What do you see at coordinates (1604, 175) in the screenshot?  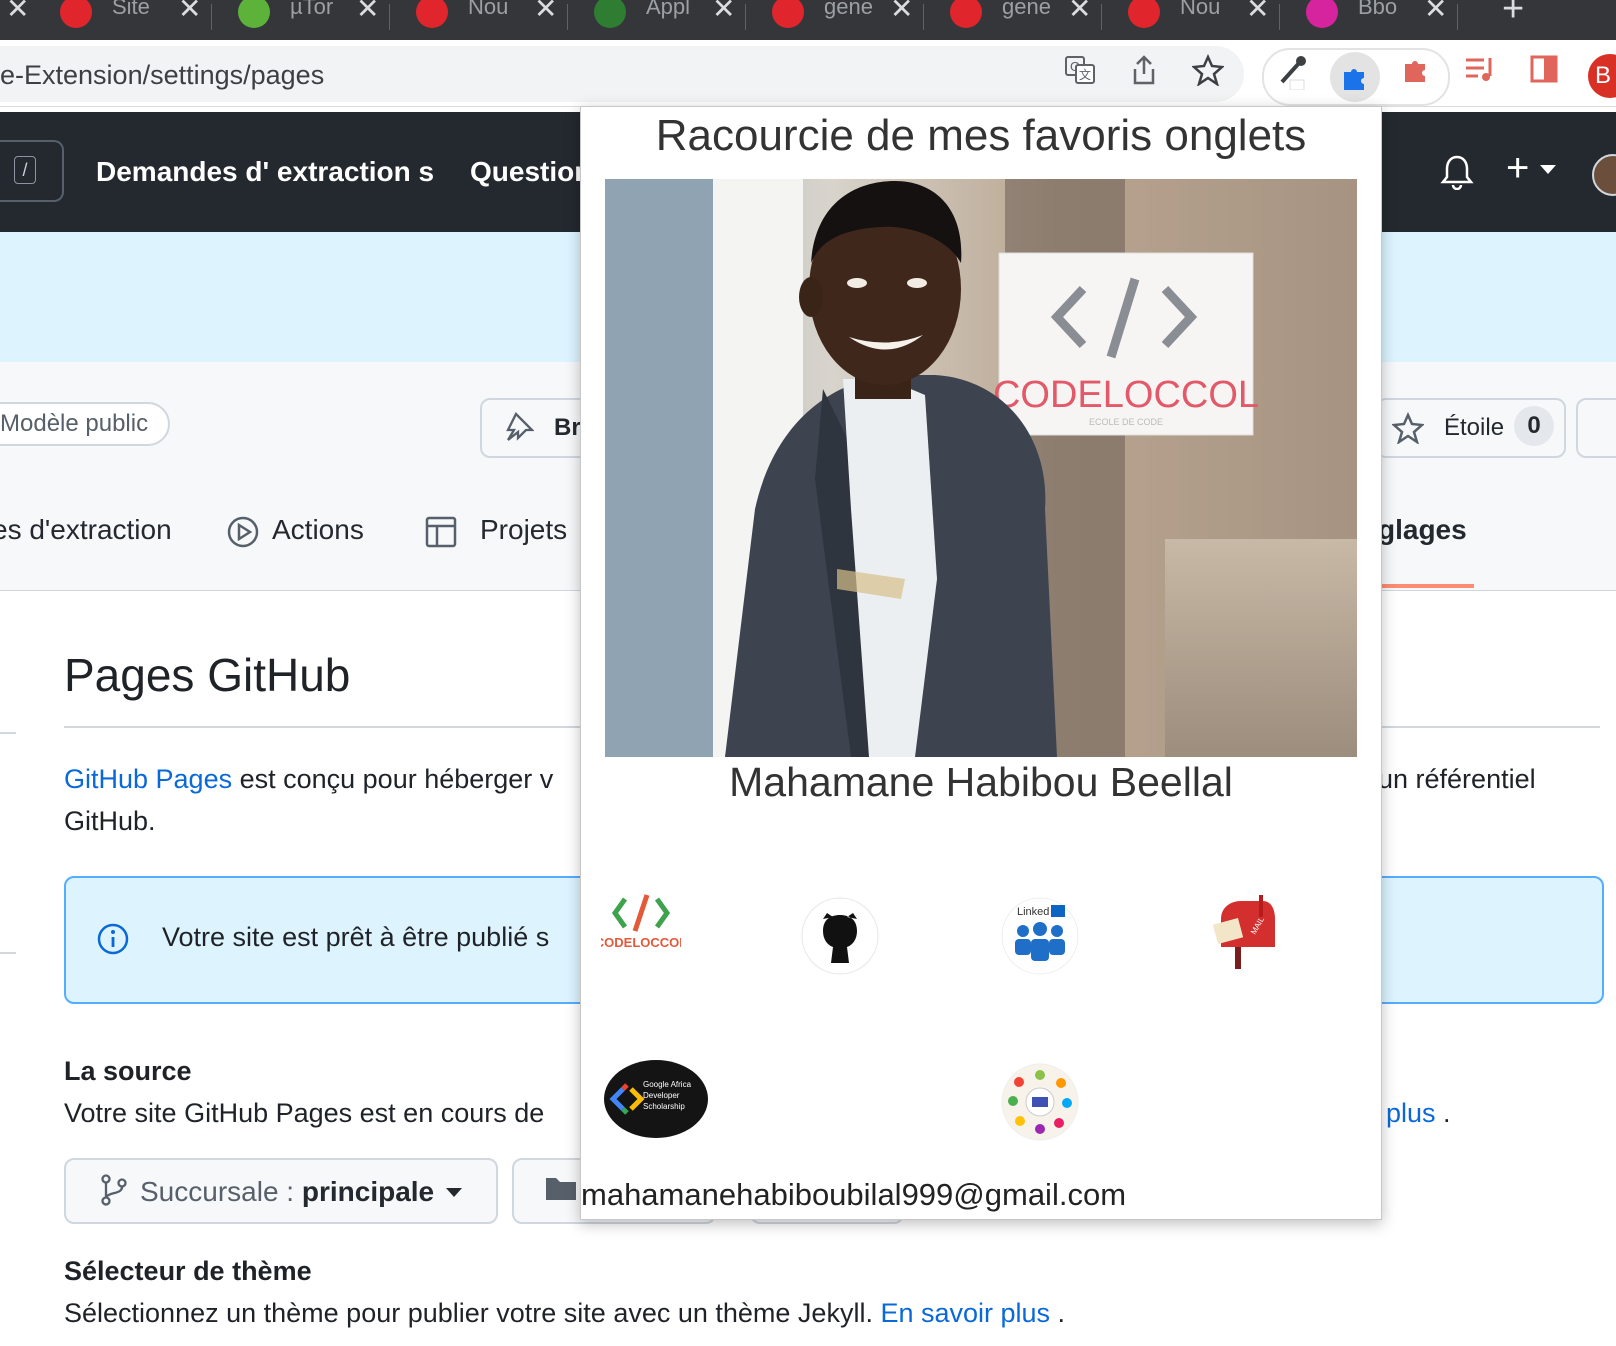 I see `user-avatar` at bounding box center [1604, 175].